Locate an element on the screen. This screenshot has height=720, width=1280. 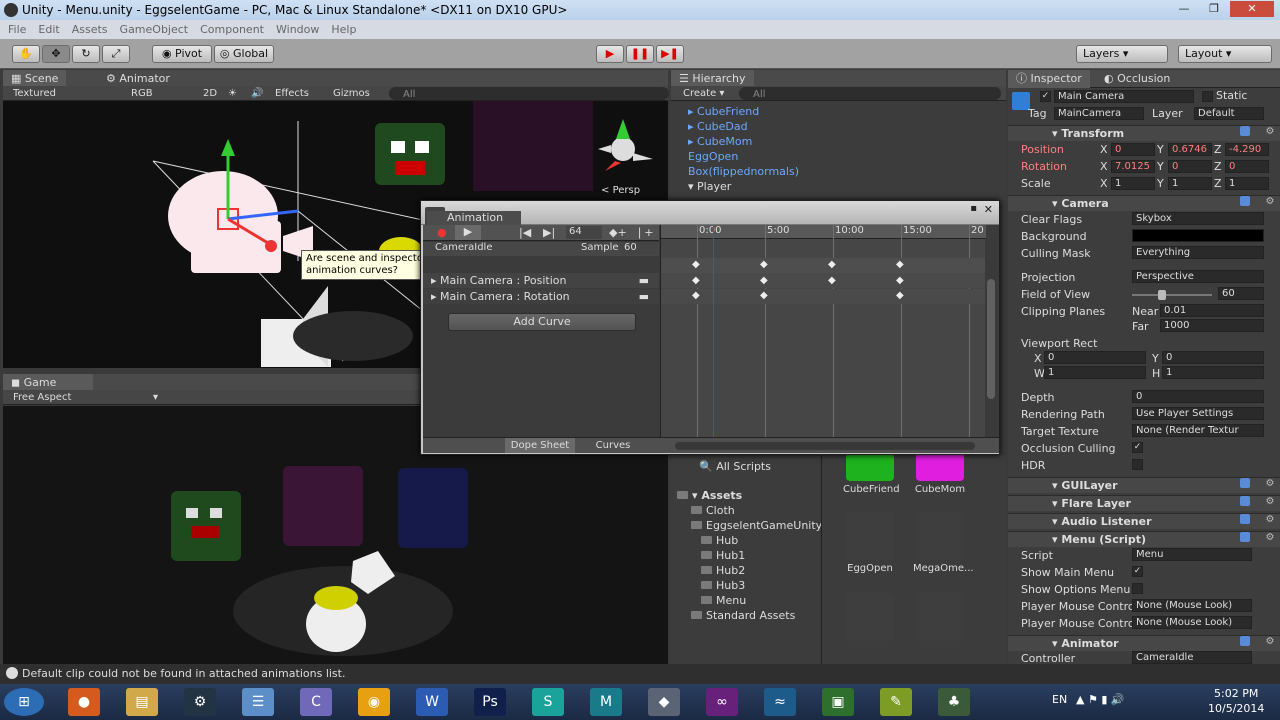
photoshop-icon: Ps is located at coordinates (490, 702).